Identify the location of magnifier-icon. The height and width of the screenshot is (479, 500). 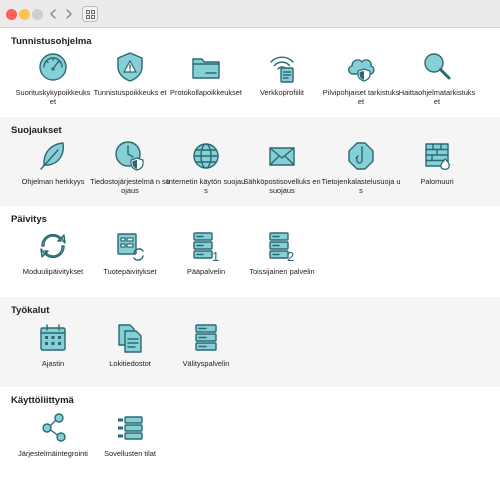
(437, 66).